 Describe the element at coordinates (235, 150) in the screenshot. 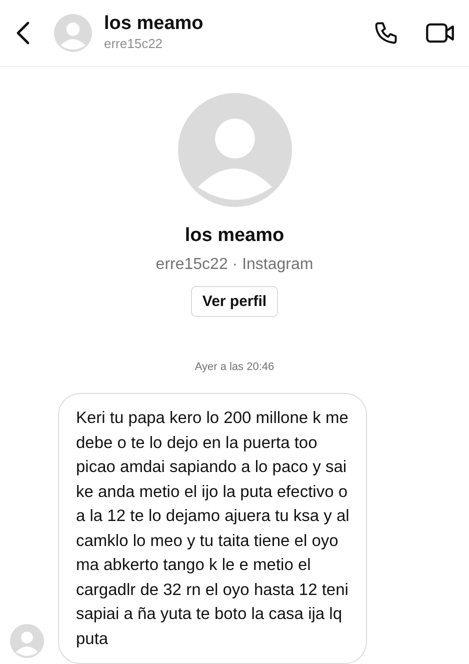

I see `avatar-icon` at that location.